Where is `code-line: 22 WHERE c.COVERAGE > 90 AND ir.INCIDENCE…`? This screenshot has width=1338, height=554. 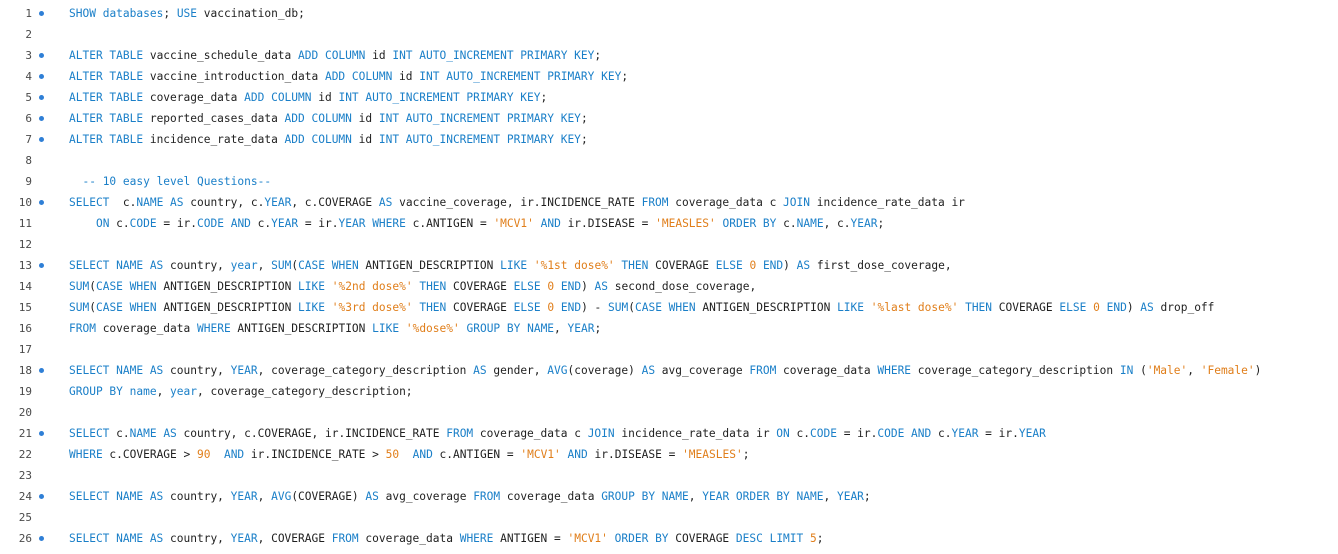
code-line: 22 WHERE c.COVERAGE > 90 AND ir.INCIDENCE… is located at coordinates (669, 454).